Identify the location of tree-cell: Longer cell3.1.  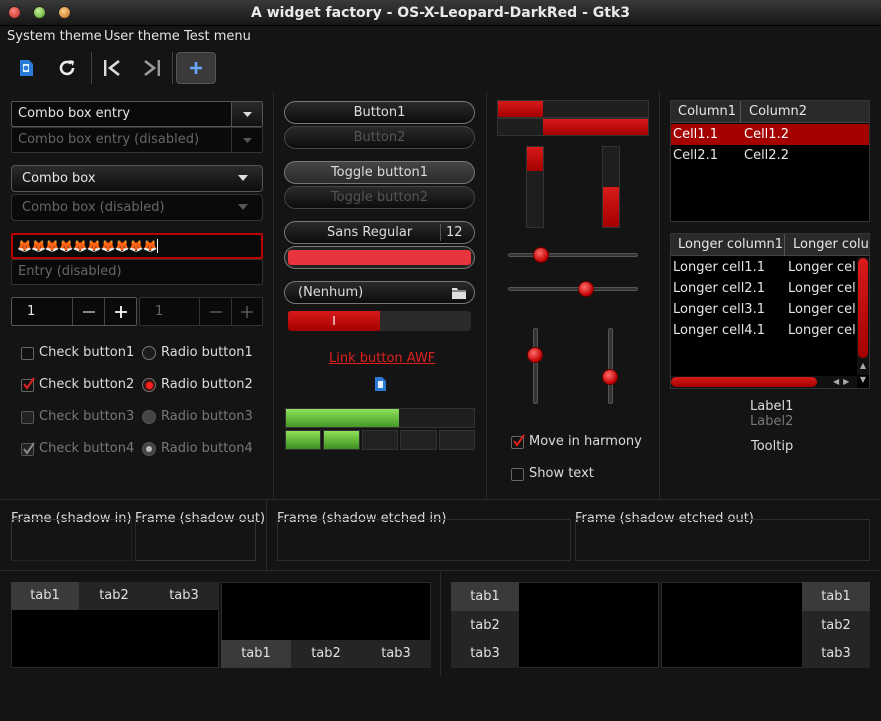
(719, 309).